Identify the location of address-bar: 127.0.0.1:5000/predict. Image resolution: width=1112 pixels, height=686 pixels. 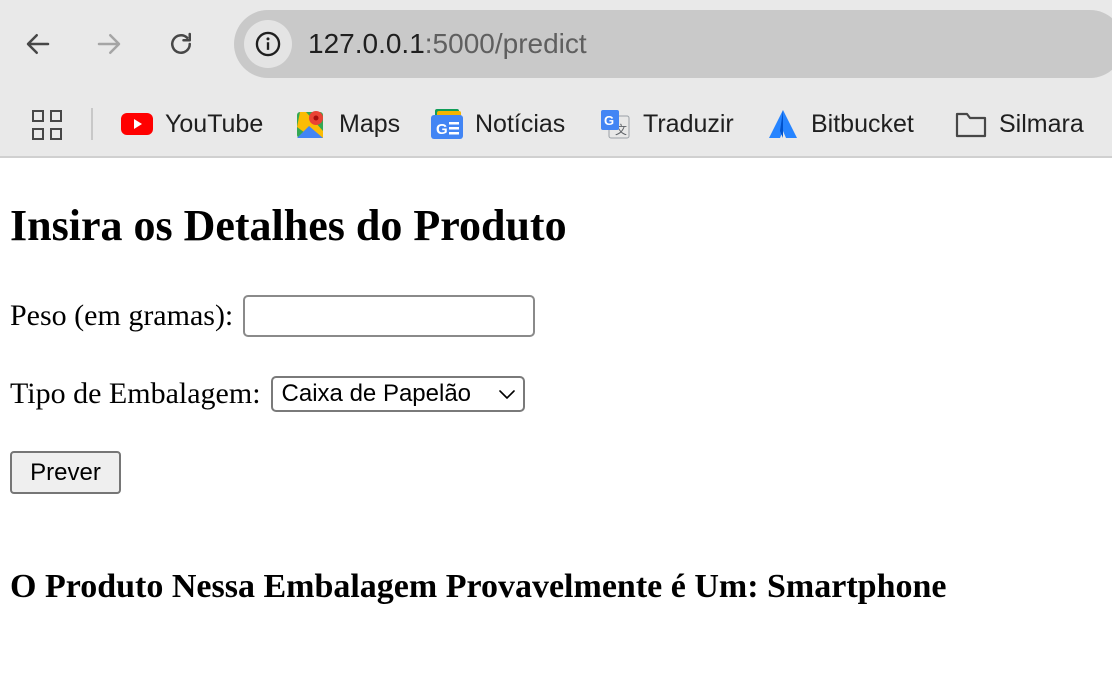
(673, 44).